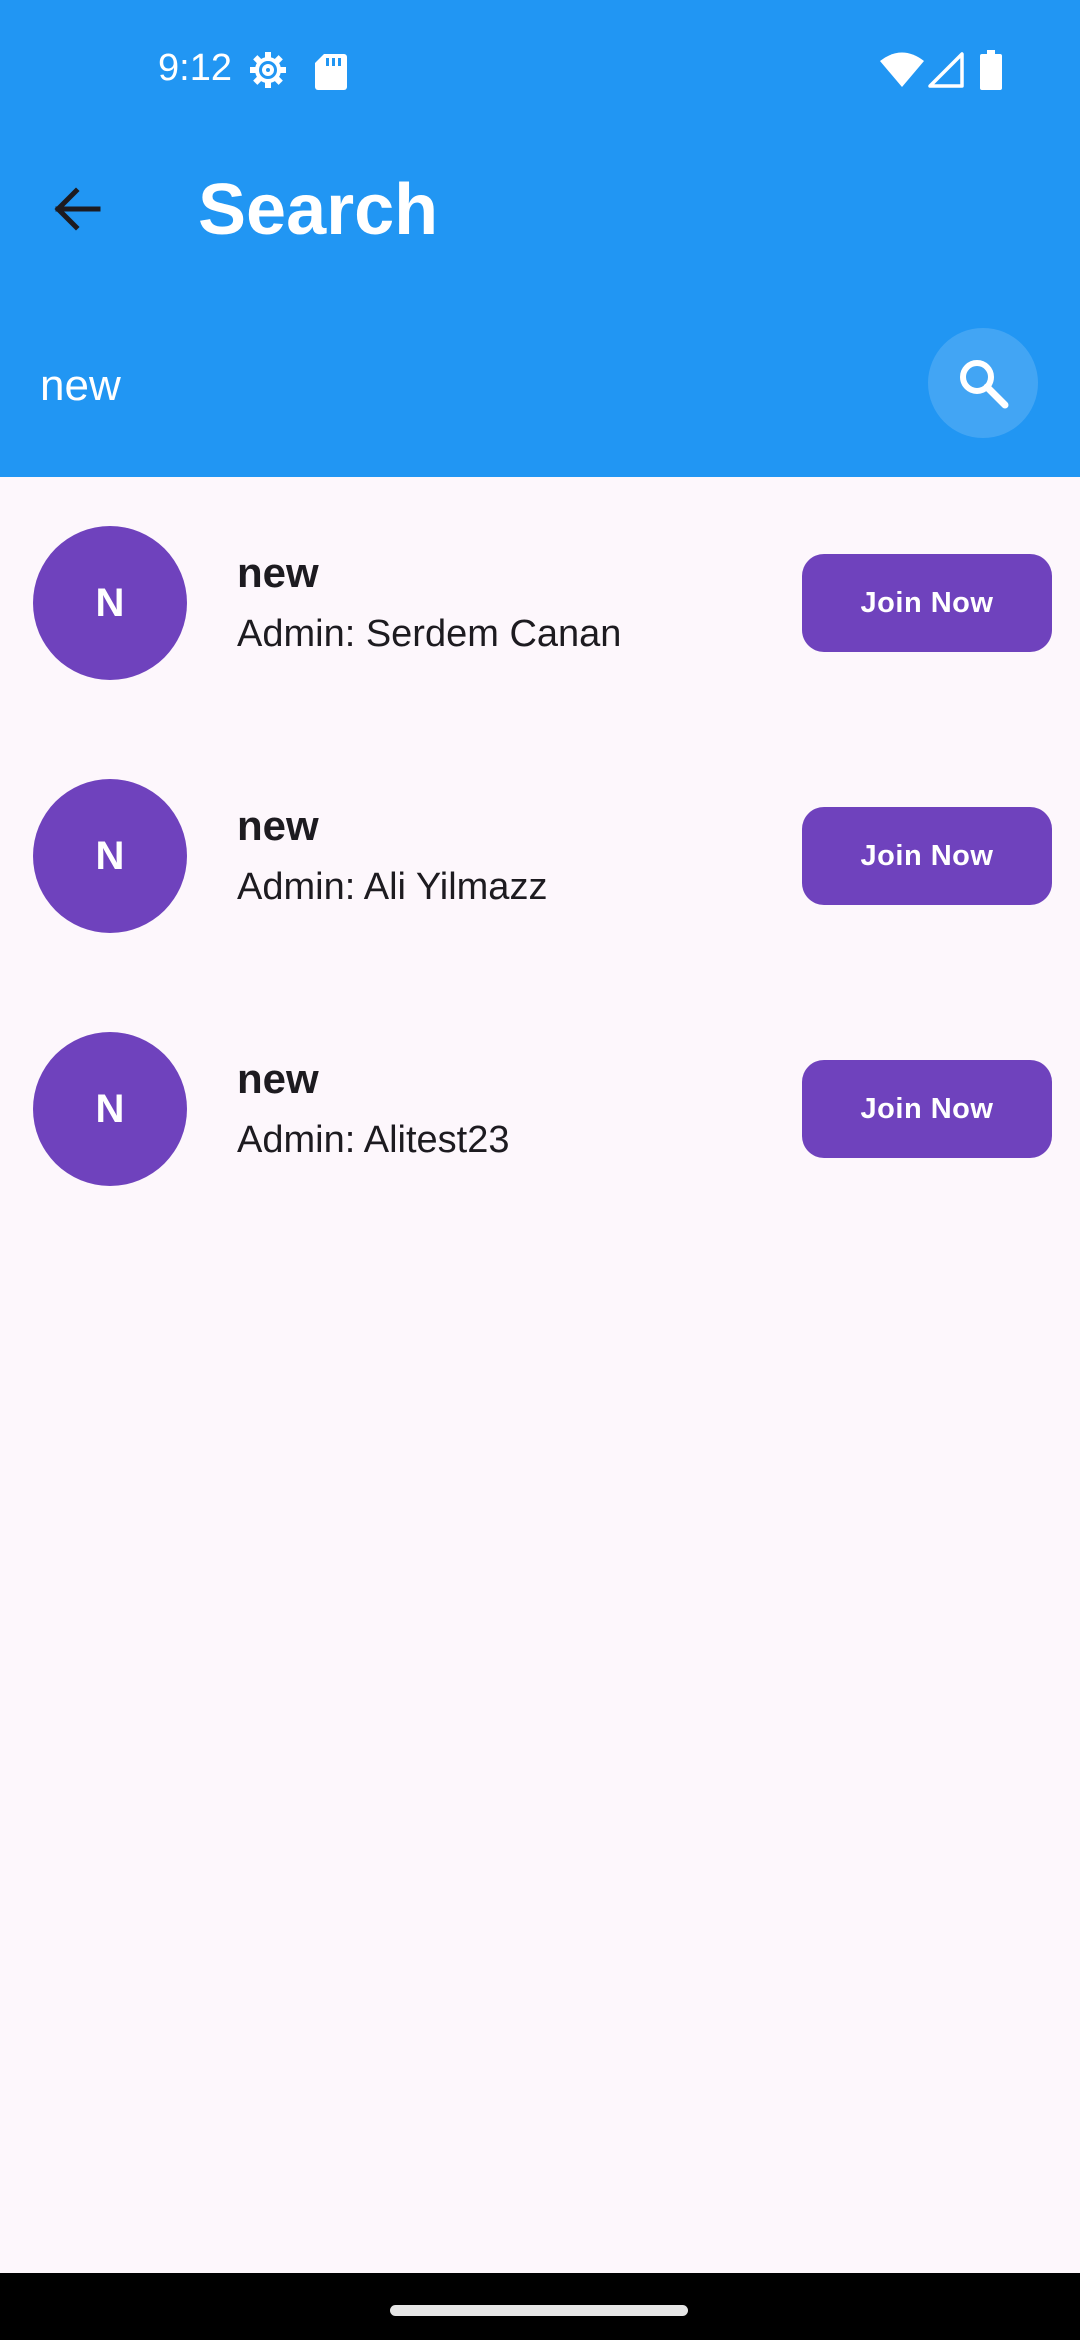 The width and height of the screenshot is (1080, 2340). Describe the element at coordinates (540, 1109) in the screenshot. I see `list-item: N new Admin: Alitest23 Join Now` at that location.